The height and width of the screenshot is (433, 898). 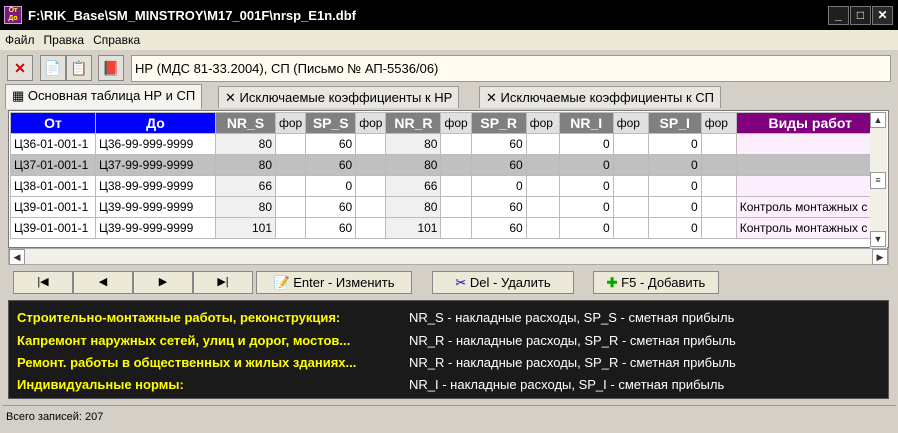 What do you see at coordinates (334, 282) in the screenshot?
I see `edit-button: 📝 Enter - Изменить` at bounding box center [334, 282].